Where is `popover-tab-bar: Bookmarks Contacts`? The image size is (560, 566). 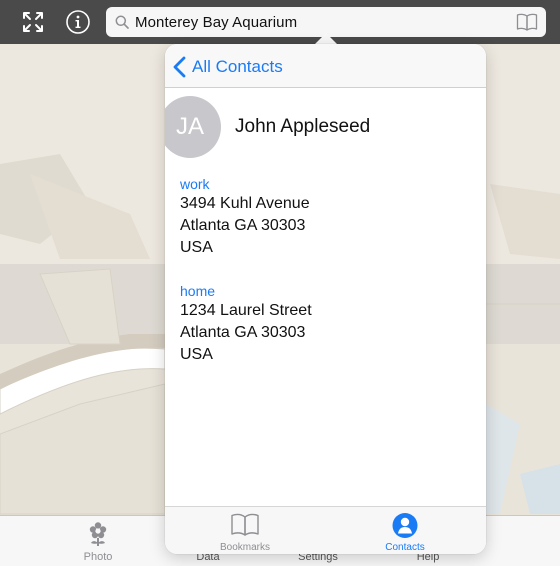
popover-tab-bar: Bookmarks Contacts is located at coordinates (325, 530).